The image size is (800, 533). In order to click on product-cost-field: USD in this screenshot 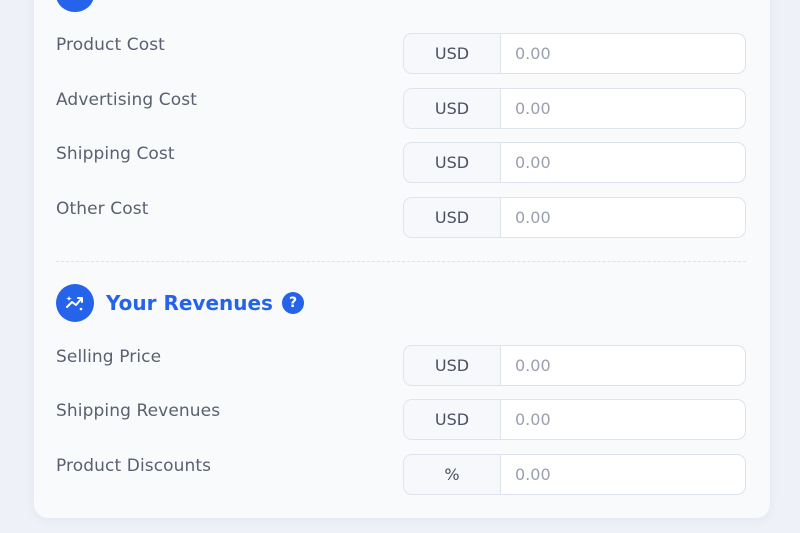, I will do `click(574, 53)`.